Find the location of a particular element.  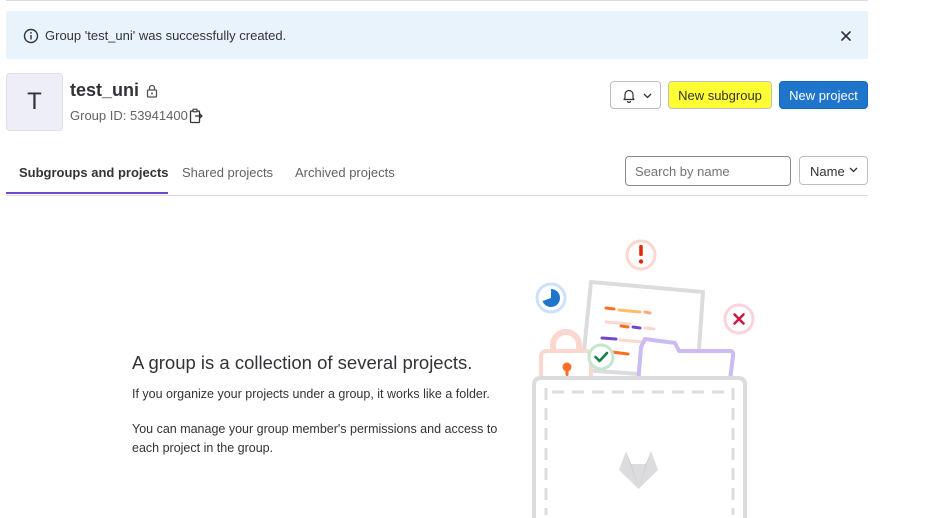

info-icon is located at coordinates (31, 36).